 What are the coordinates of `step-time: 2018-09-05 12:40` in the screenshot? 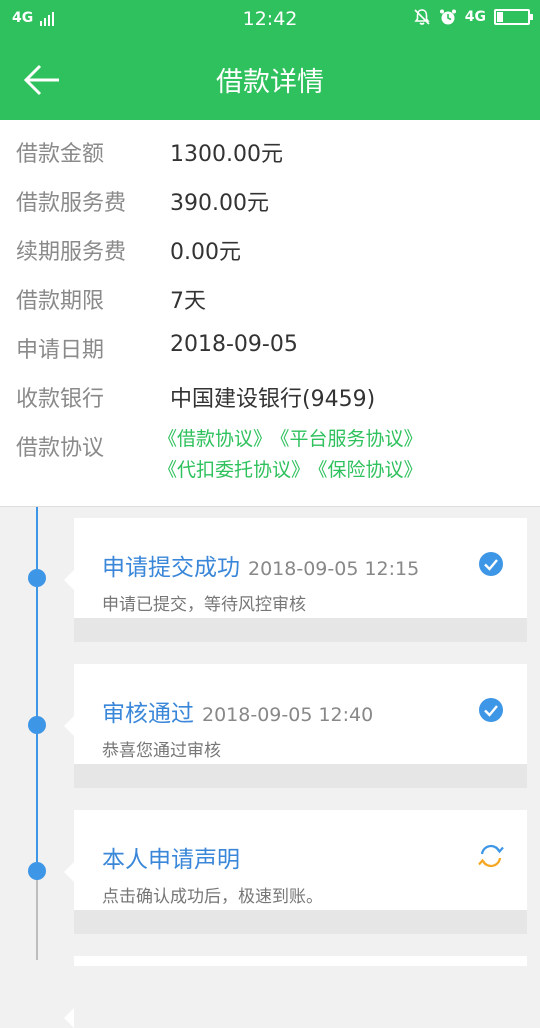 It's located at (288, 715).